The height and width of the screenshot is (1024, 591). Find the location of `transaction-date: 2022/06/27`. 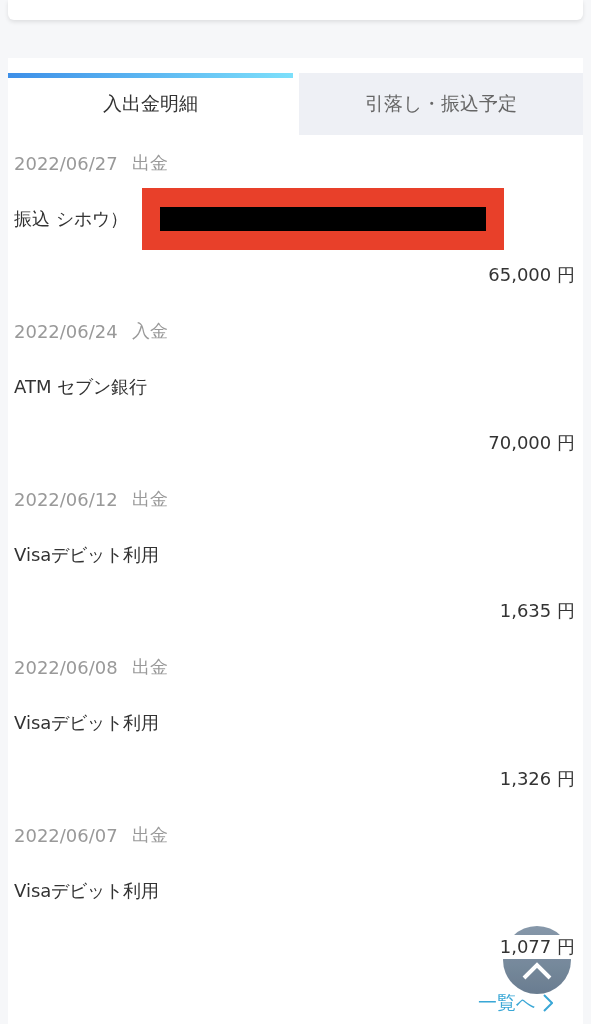

transaction-date: 2022/06/27 is located at coordinates (66, 163).